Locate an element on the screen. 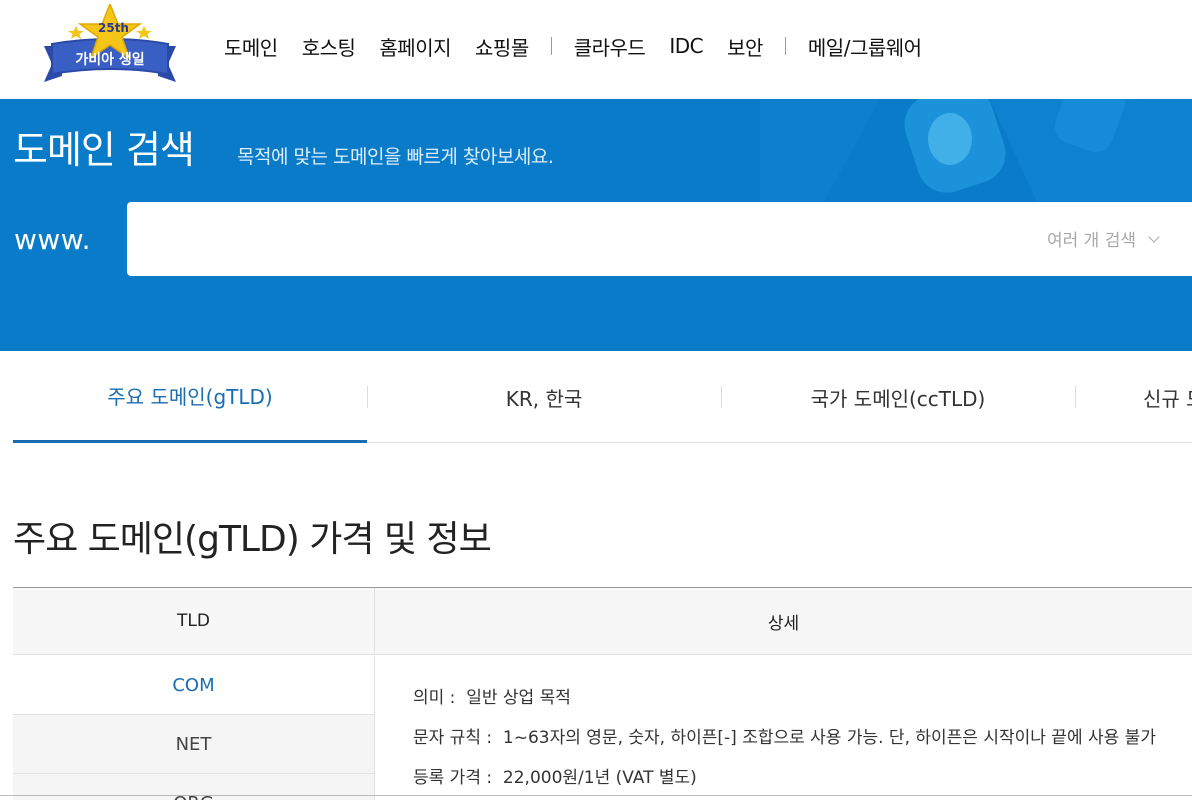  table-header-tld: TLD is located at coordinates (193, 621).